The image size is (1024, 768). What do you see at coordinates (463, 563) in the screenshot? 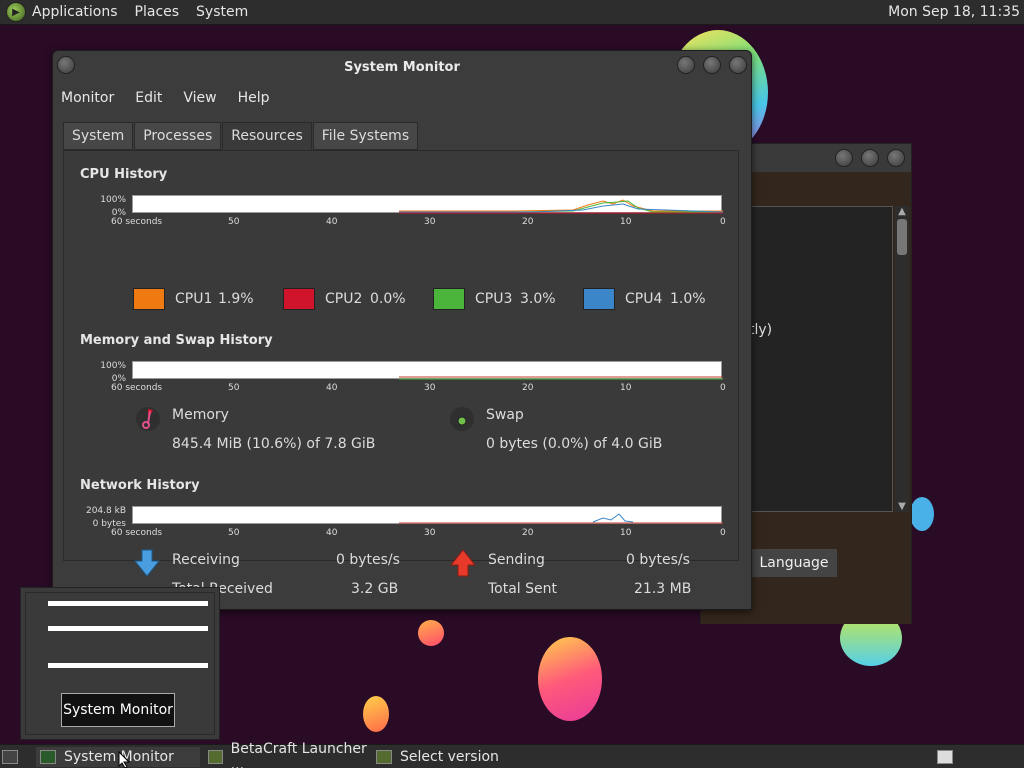
I see `upload-arrow-icon` at bounding box center [463, 563].